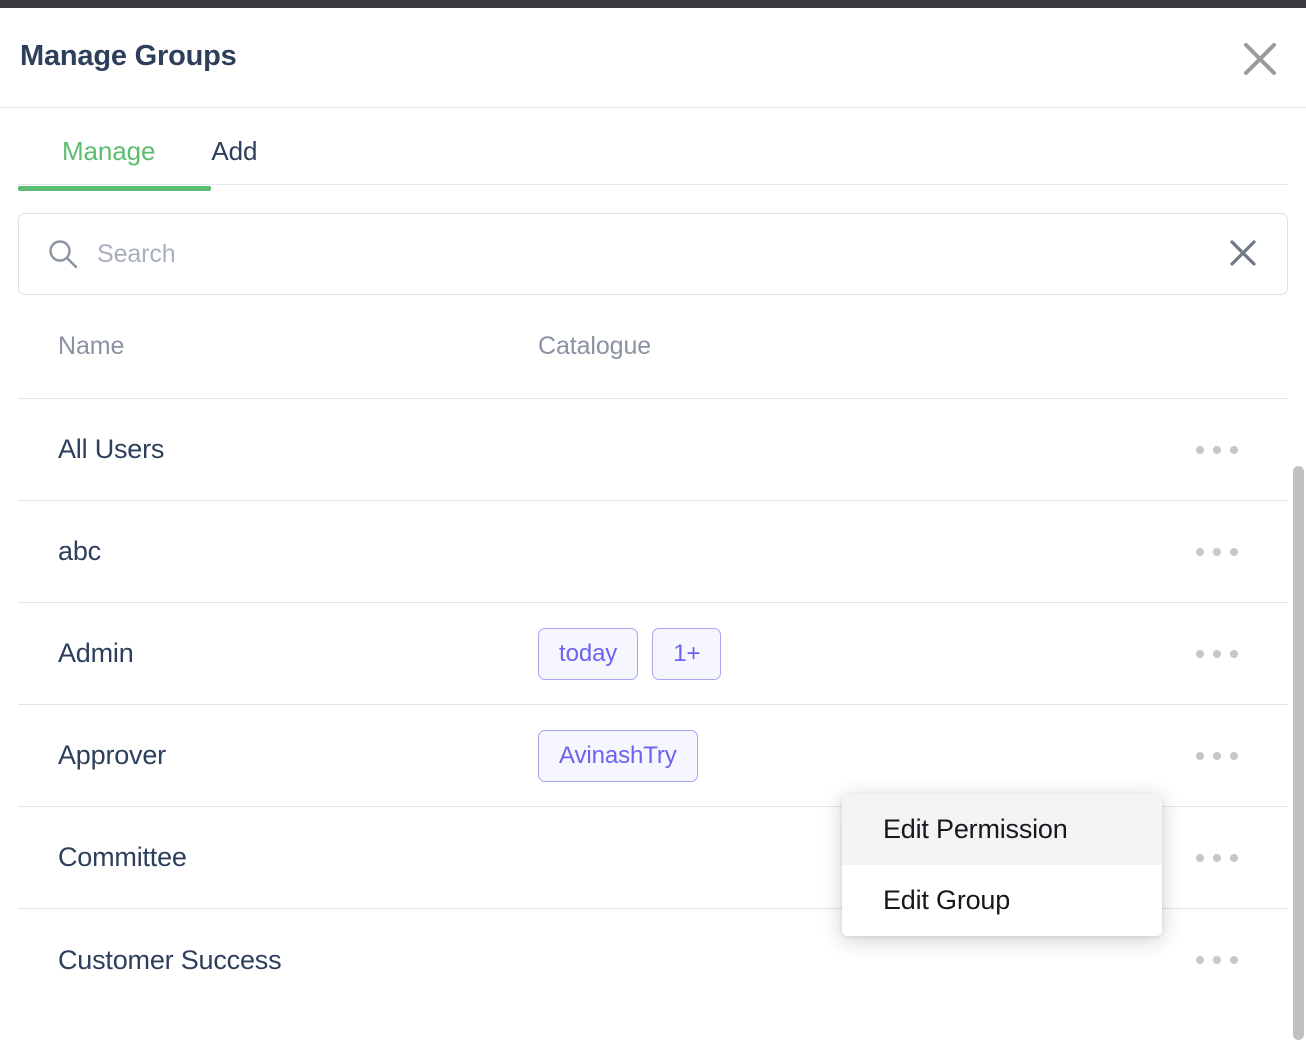 The width and height of the screenshot is (1306, 1040). What do you see at coordinates (63, 254) in the screenshot?
I see `search-icon` at bounding box center [63, 254].